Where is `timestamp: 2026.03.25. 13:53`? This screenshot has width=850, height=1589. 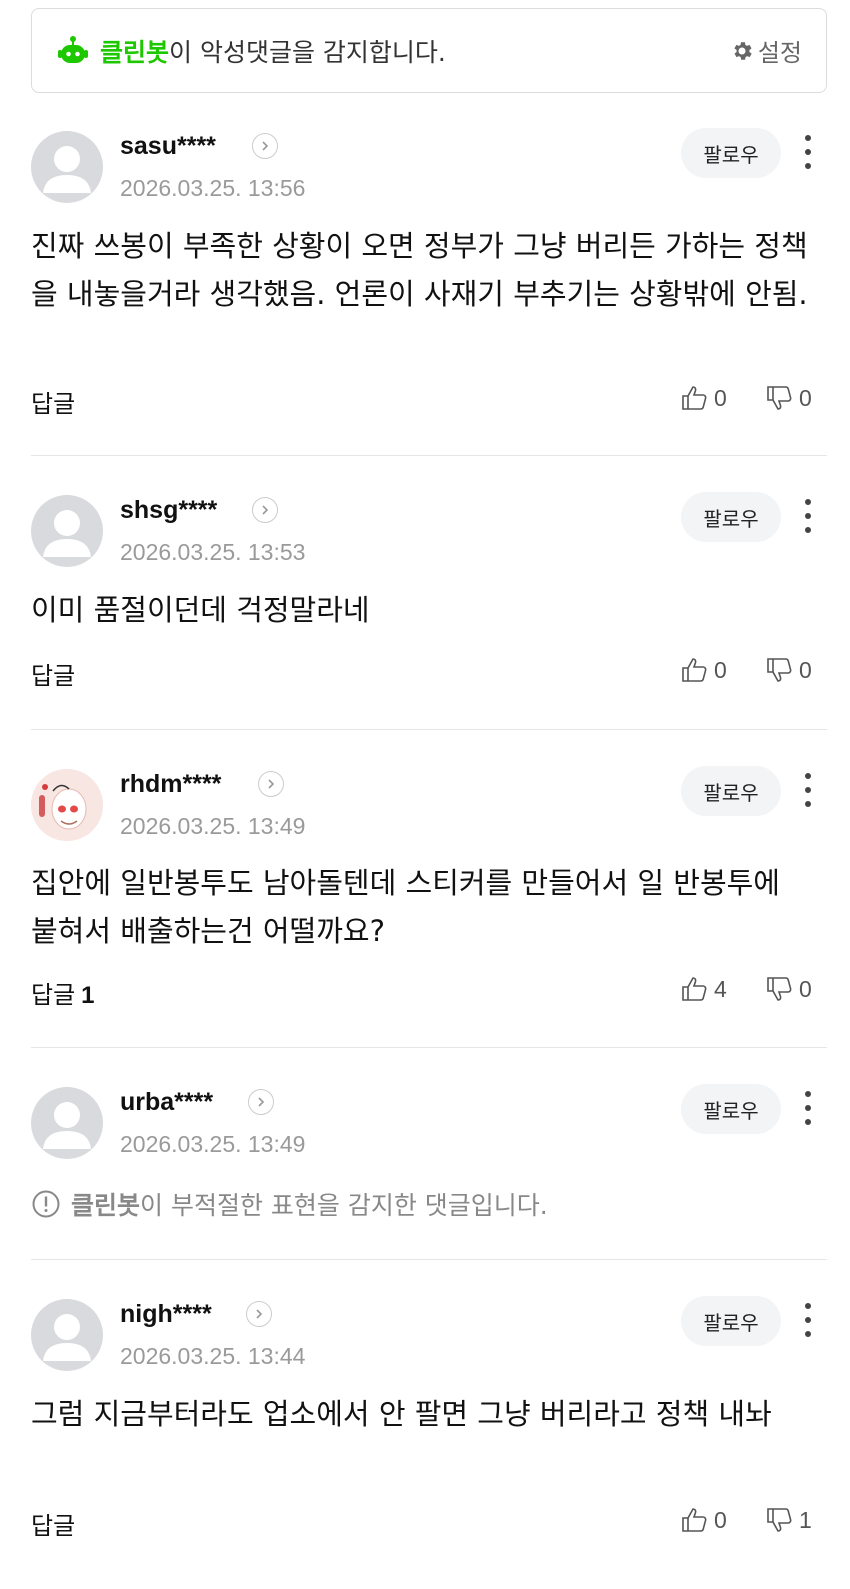 timestamp: 2026.03.25. 13:53 is located at coordinates (213, 552).